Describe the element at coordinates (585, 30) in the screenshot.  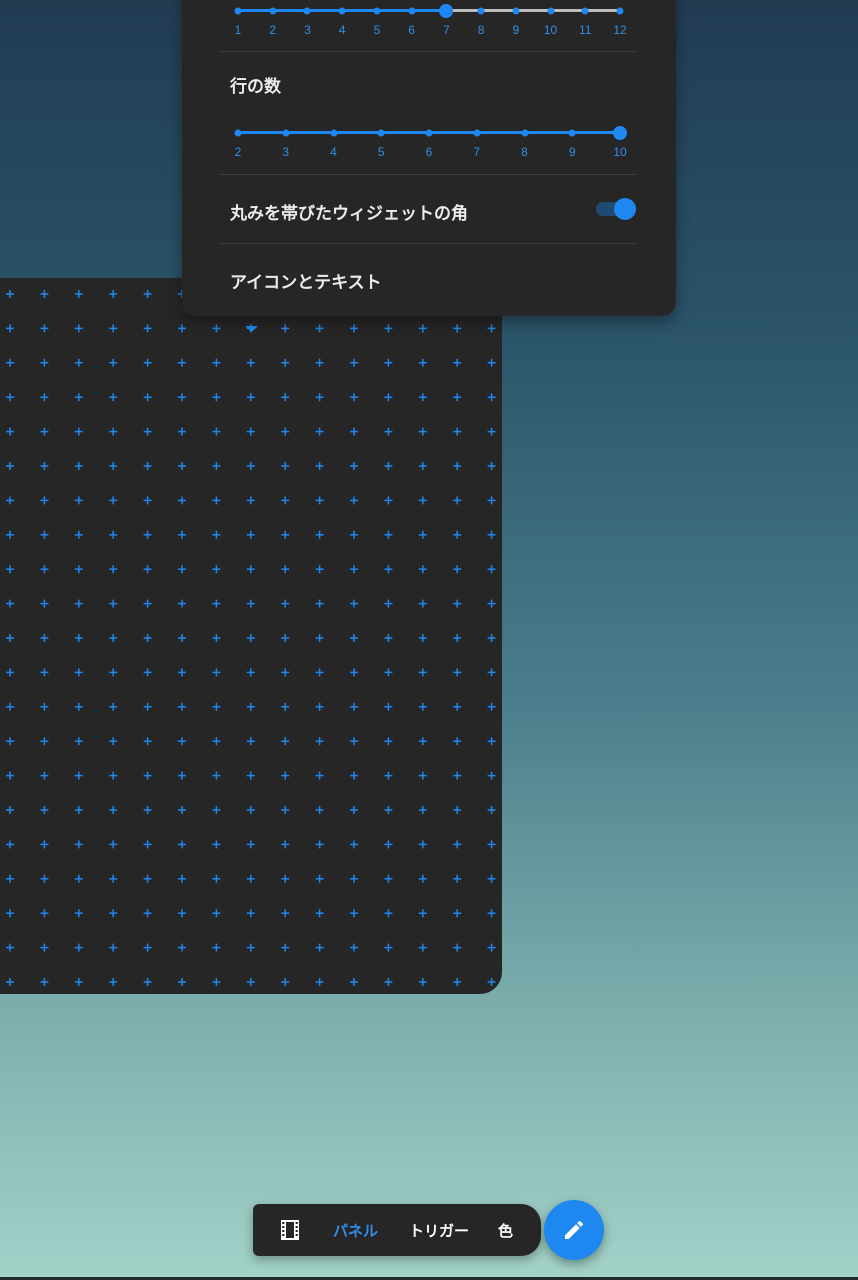
I see `slider-tick-label: 11` at that location.